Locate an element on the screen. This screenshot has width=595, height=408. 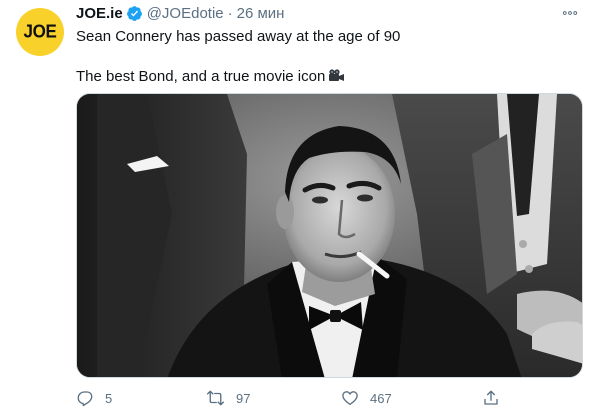
share-icon is located at coordinates (491, 397).